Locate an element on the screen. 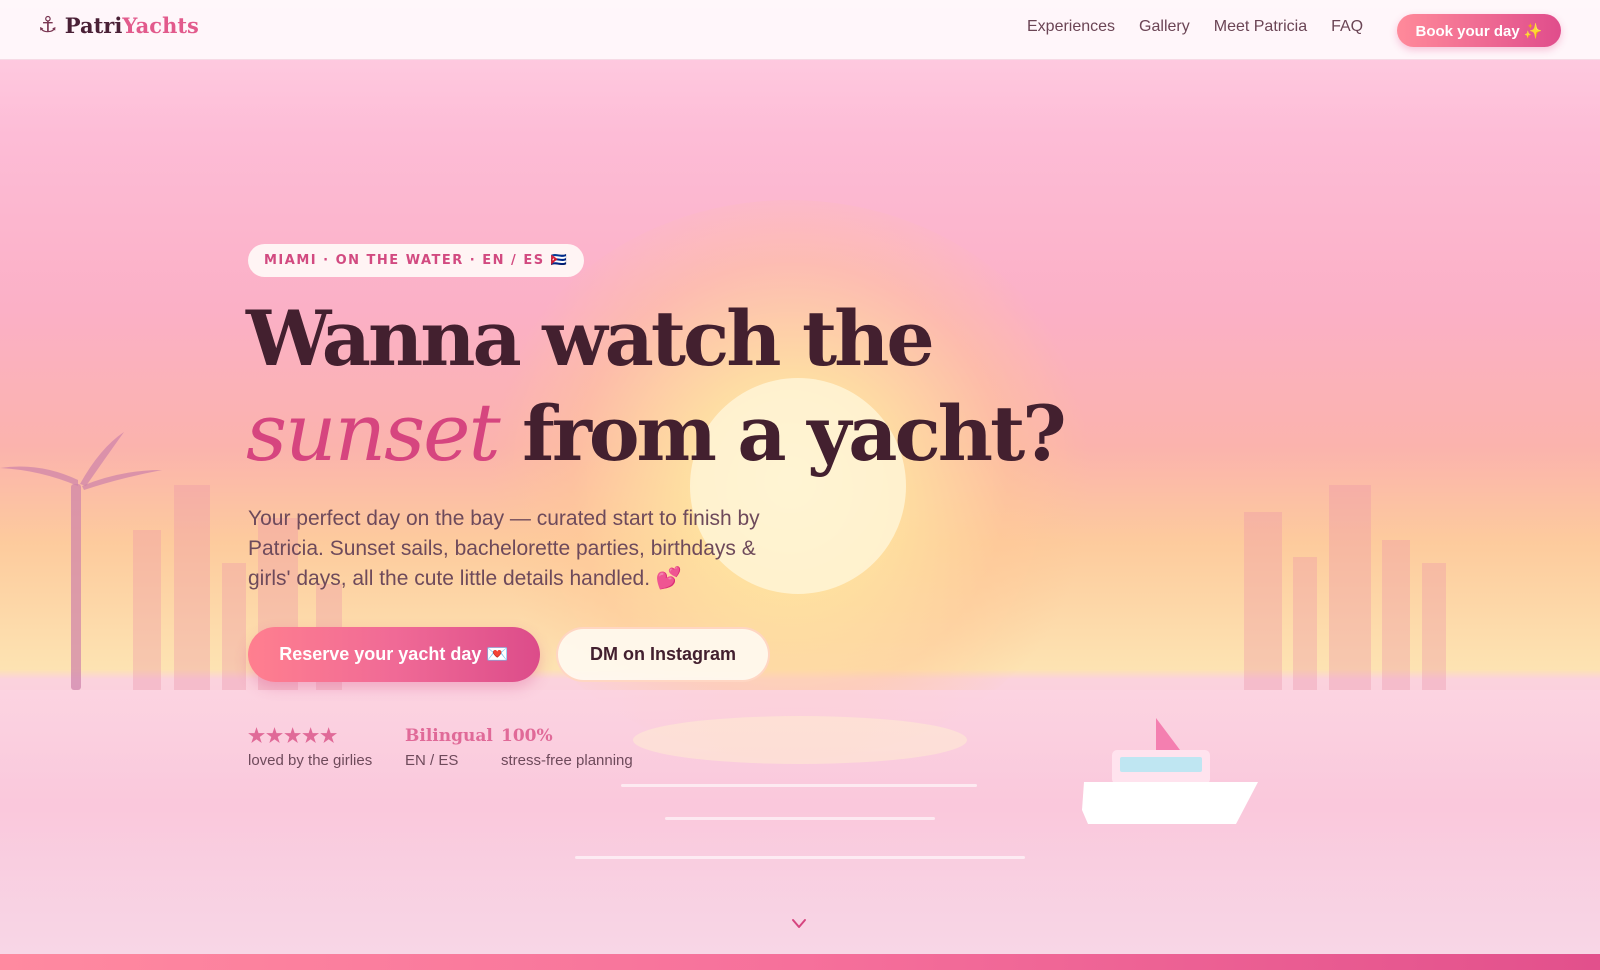  stat-bilingual: Bilingual EN / ES is located at coordinates (449, 746).